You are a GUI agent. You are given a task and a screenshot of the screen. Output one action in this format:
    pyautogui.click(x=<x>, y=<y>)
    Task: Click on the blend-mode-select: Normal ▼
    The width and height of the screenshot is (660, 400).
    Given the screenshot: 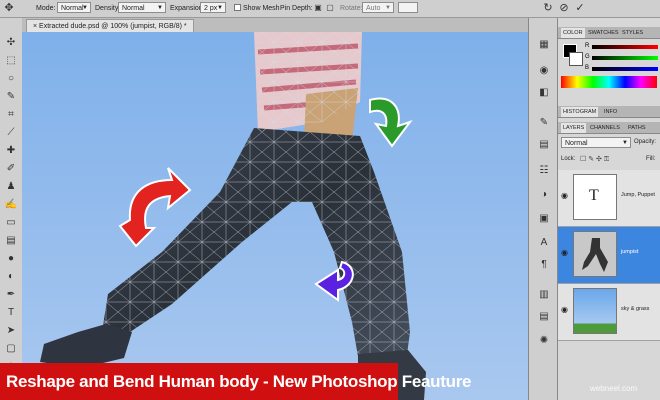 What is the action you would take?
    pyautogui.click(x=596, y=142)
    